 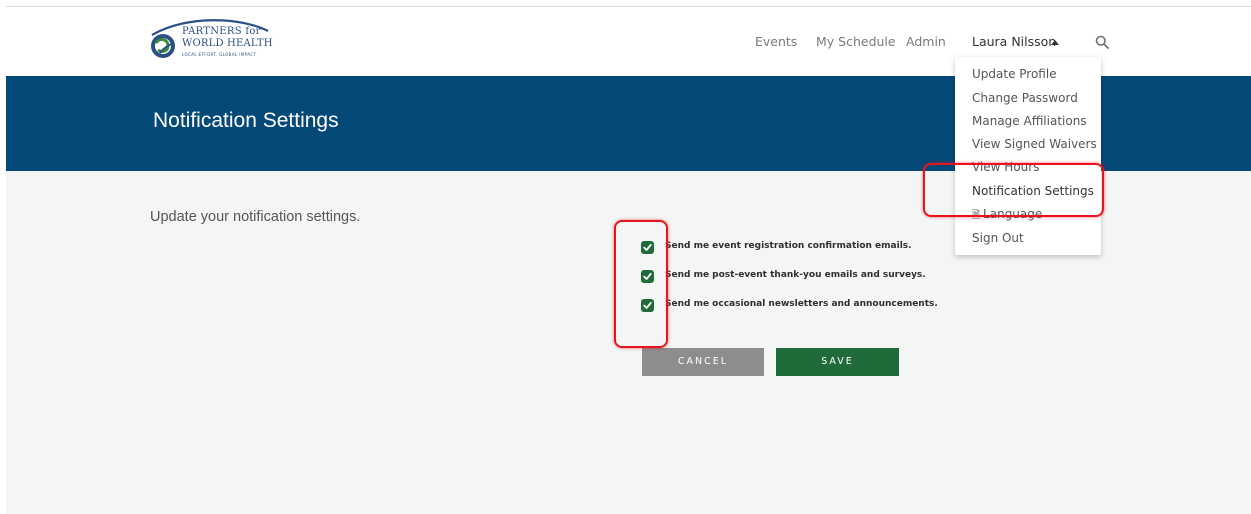 I want to click on menu-item-sign-out: Sign Out, so click(x=998, y=238).